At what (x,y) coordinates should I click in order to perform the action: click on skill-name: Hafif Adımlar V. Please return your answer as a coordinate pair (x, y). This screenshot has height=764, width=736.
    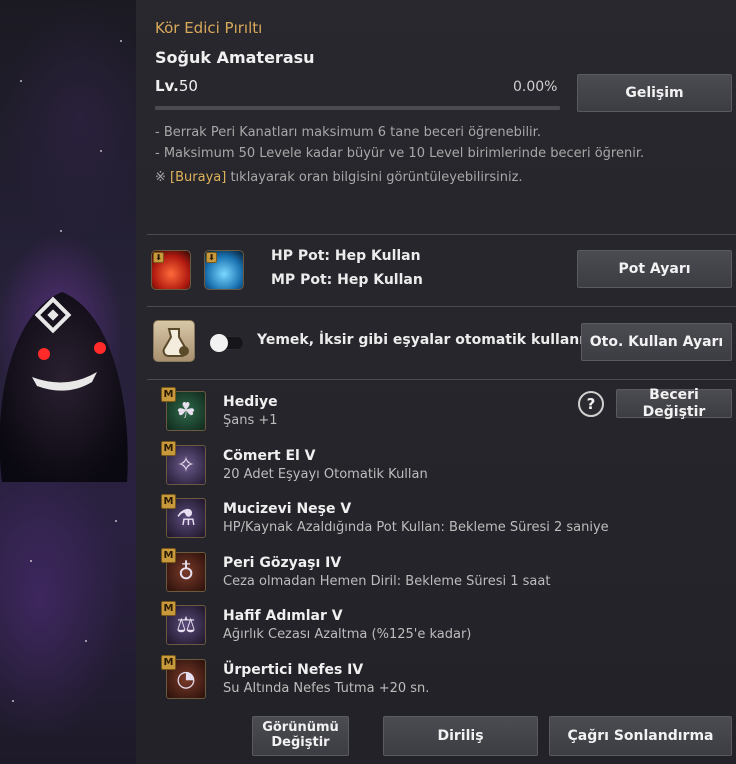
    Looking at the image, I should click on (283, 616).